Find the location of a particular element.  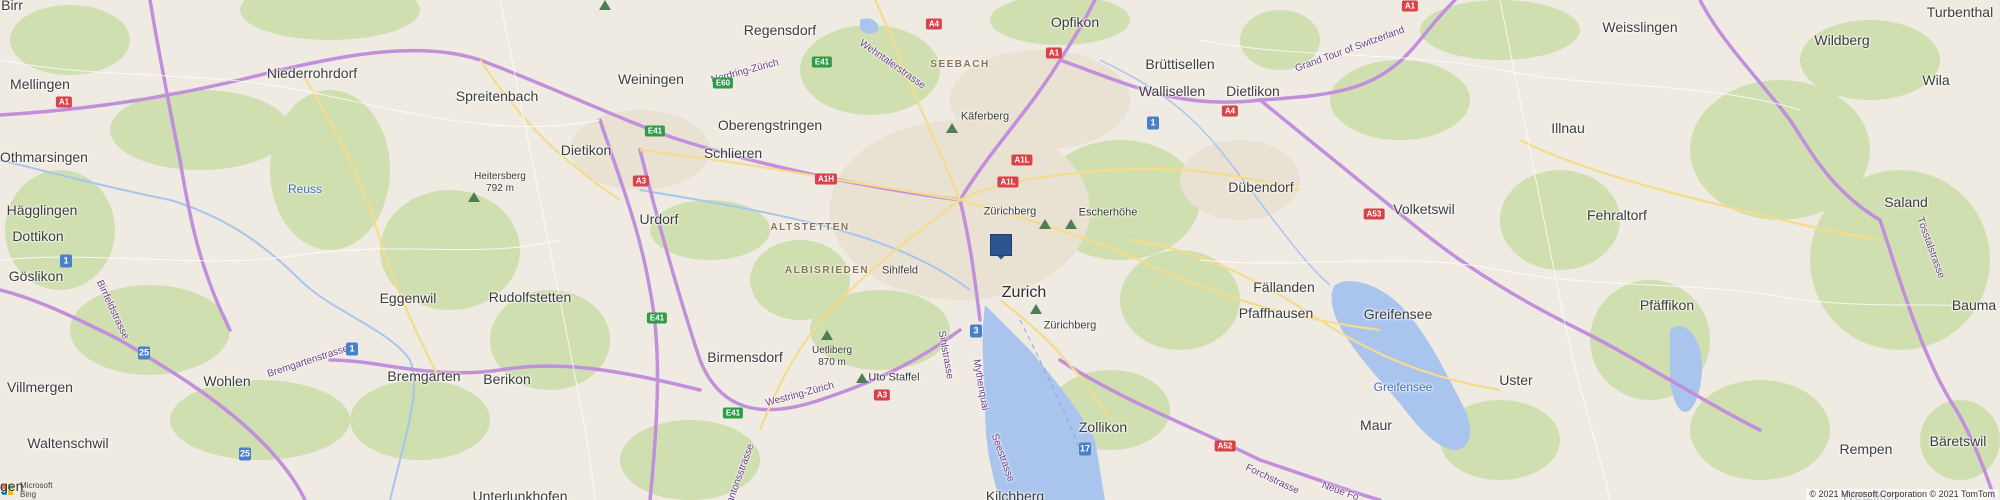

water-label-greifensee-lake: Greifensee is located at coordinates (1403, 387).